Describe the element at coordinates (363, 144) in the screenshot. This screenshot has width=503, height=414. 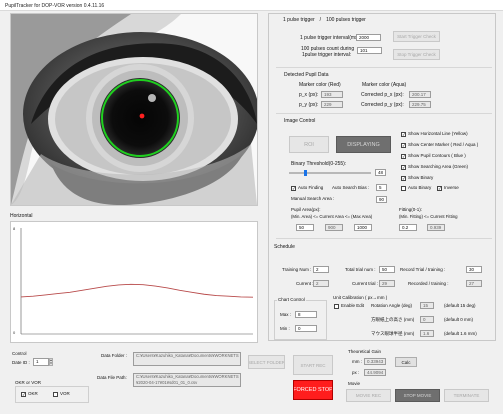
I see `displaying-button: DISPLAYING` at that location.